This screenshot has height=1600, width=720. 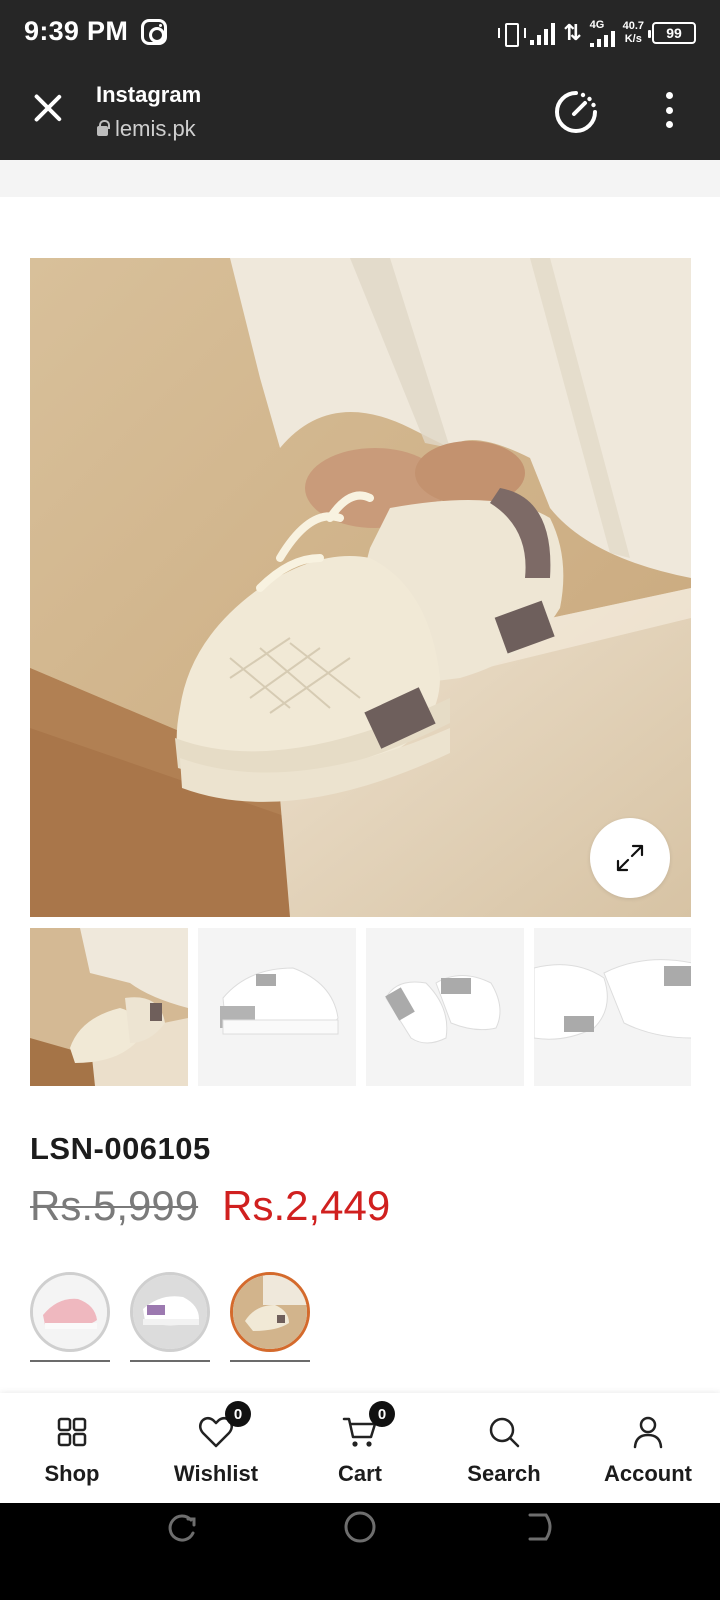 What do you see at coordinates (504, 1432) in the screenshot?
I see `search-icon` at bounding box center [504, 1432].